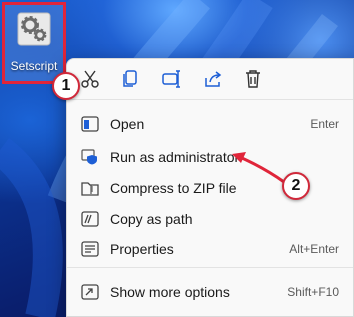 The width and height of the screenshot is (354, 317). What do you see at coordinates (313, 292) in the screenshot?
I see `menu-item-shortcut: Shift+F10` at bounding box center [313, 292].